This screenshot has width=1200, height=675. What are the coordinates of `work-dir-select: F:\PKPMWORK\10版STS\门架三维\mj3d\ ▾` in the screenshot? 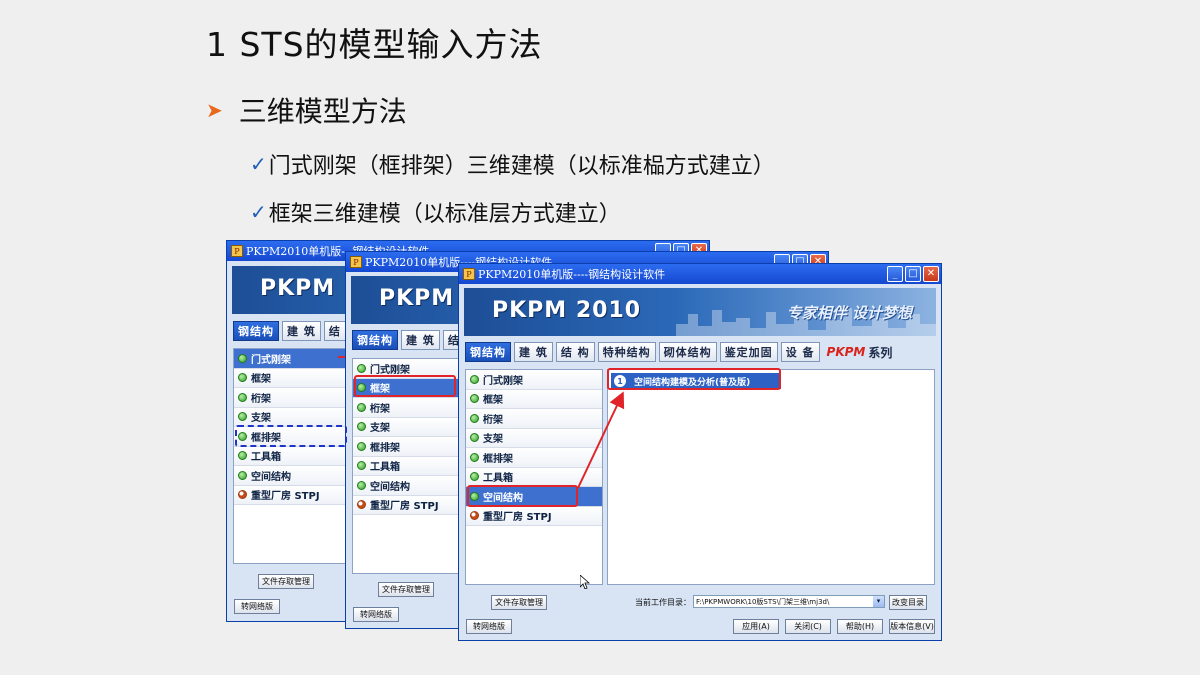 It's located at (789, 601).